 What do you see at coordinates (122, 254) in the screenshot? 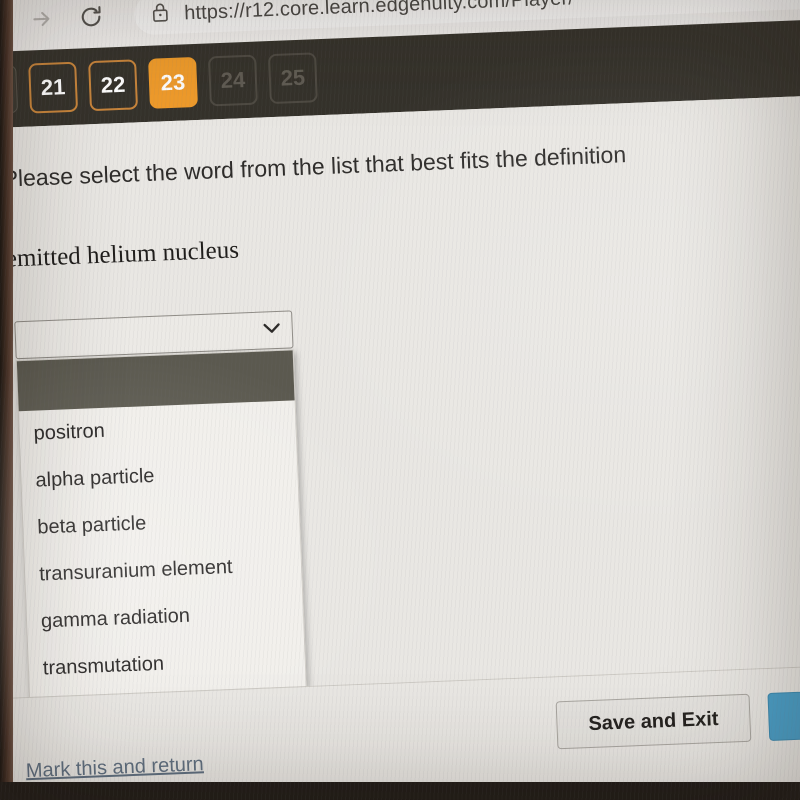
I see `definition-text: emitted helium nucleus` at bounding box center [122, 254].